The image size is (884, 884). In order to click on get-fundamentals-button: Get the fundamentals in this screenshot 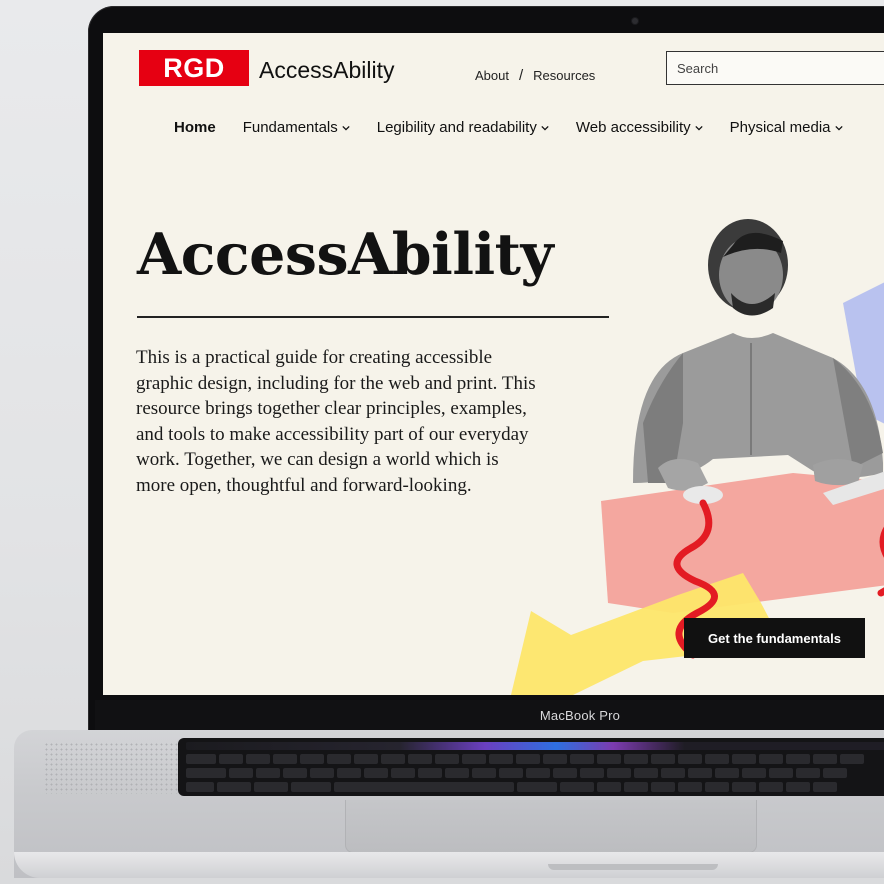, I will do `click(774, 638)`.